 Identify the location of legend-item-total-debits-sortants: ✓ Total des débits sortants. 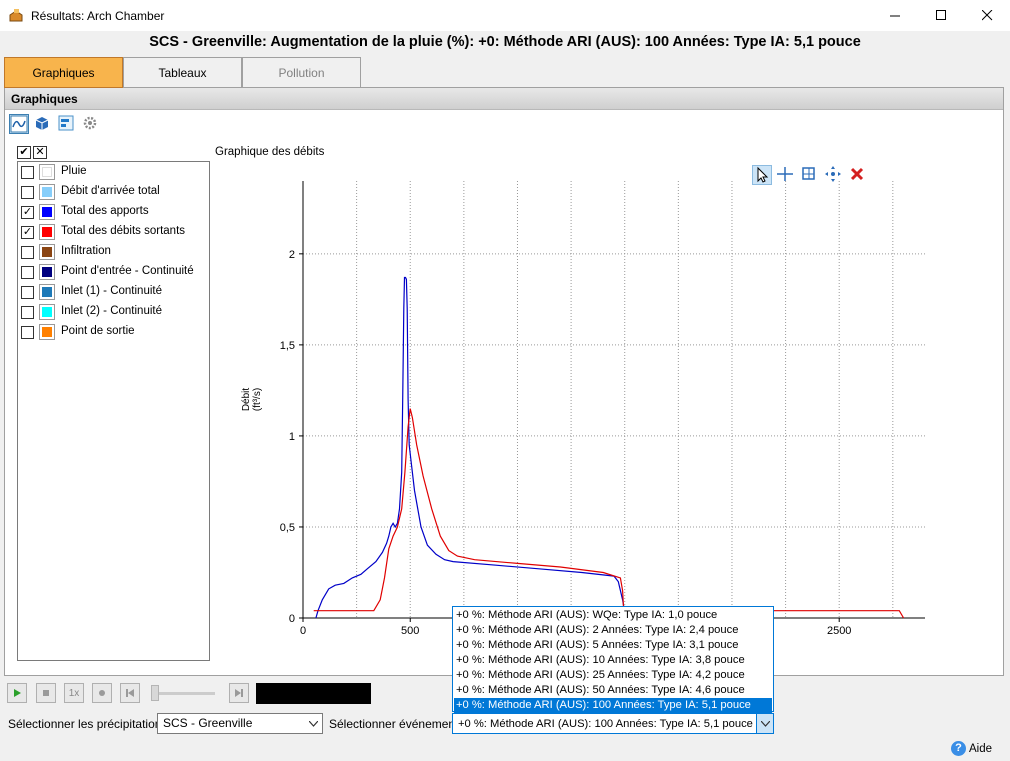
(113, 232).